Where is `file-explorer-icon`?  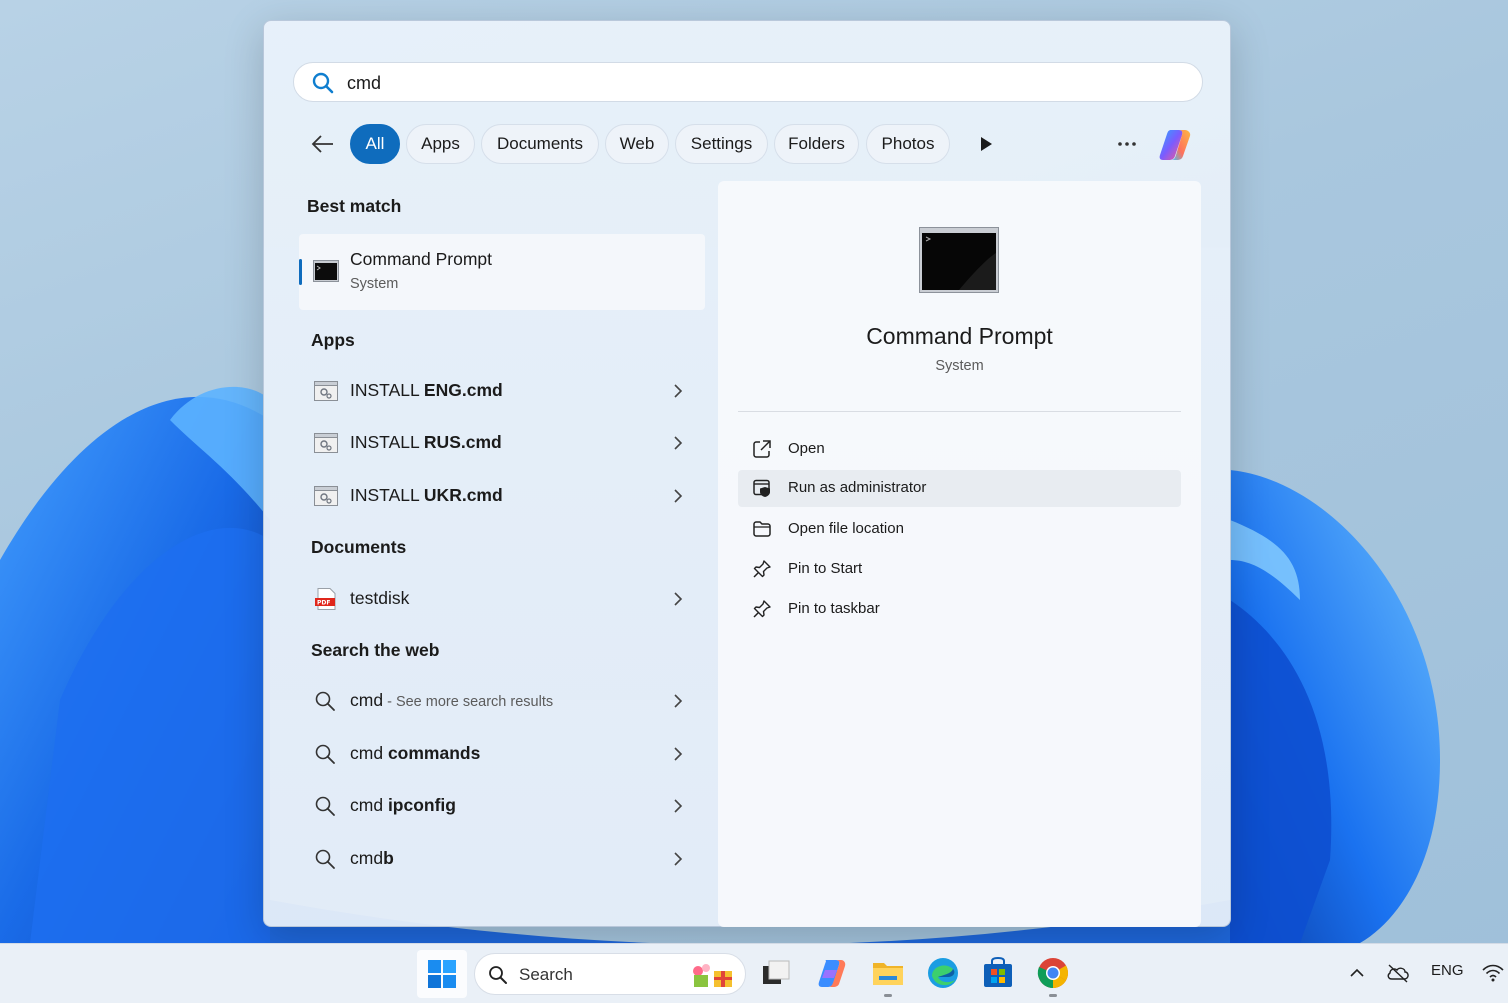 file-explorer-icon is located at coordinates (888, 973).